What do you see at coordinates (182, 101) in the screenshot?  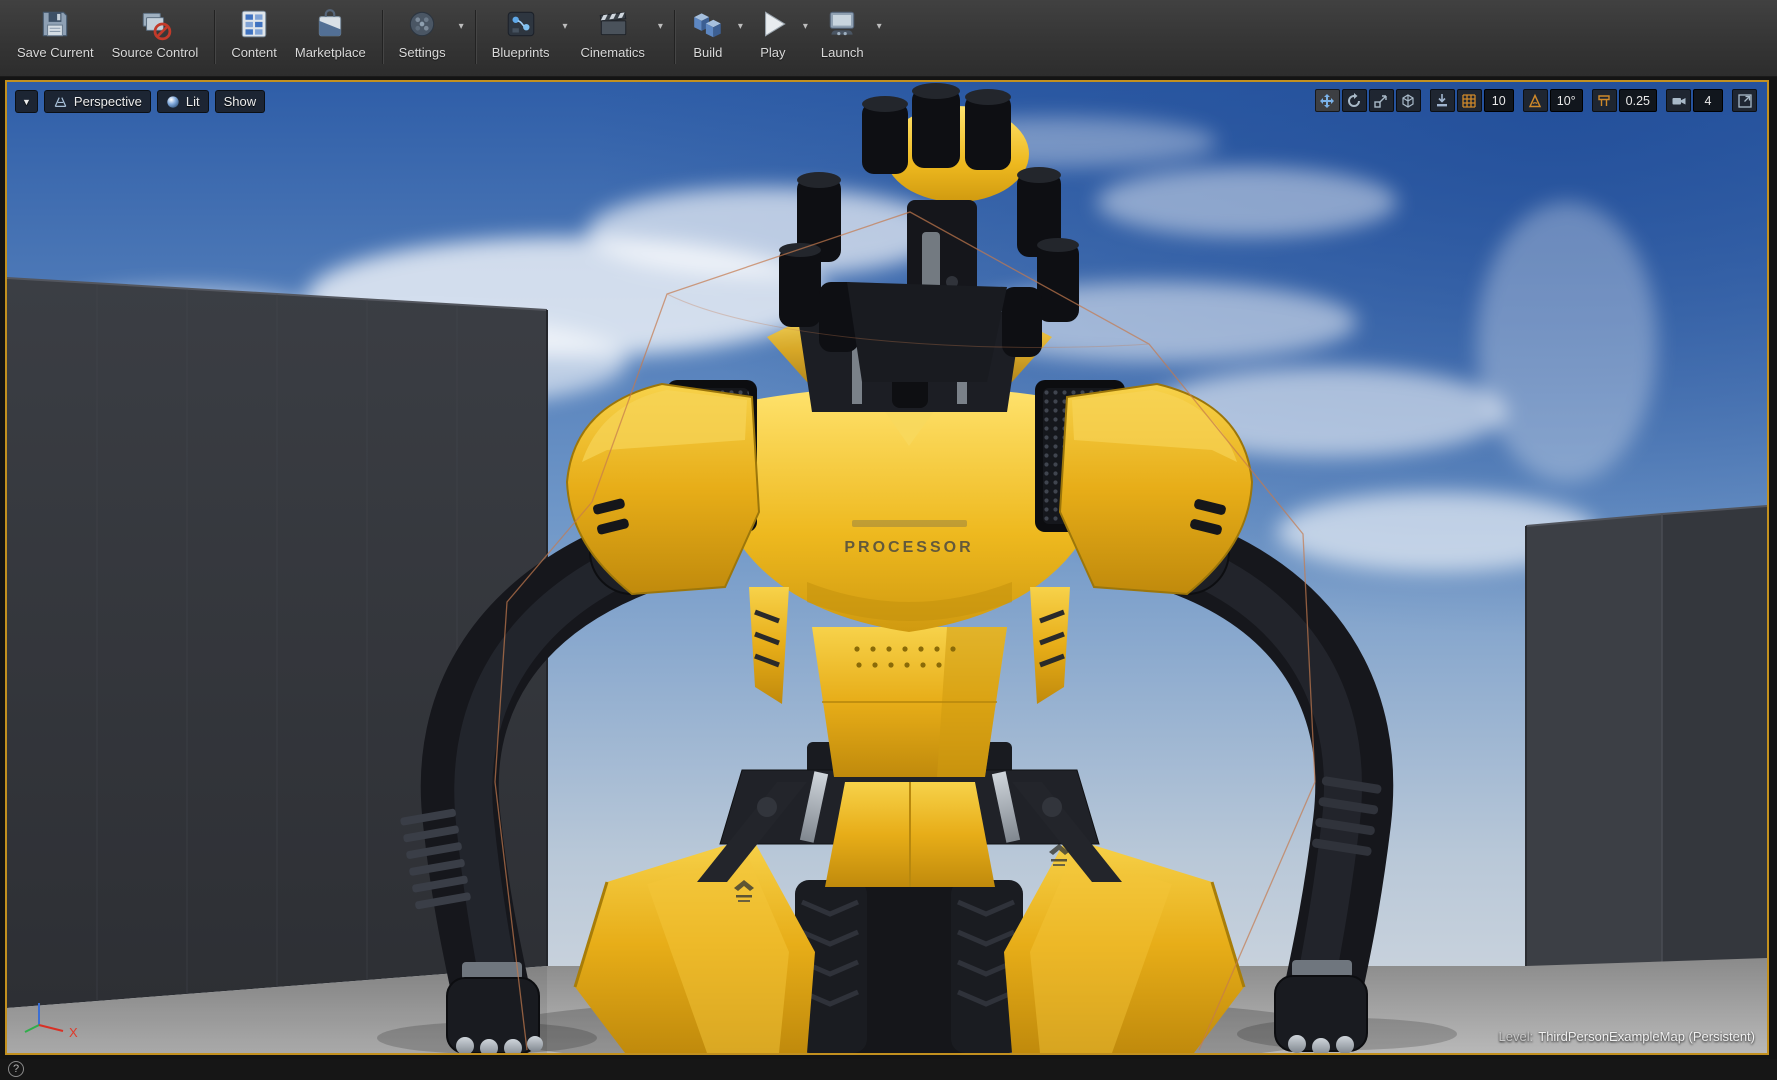 I see `lit-mode-button: Lit` at bounding box center [182, 101].